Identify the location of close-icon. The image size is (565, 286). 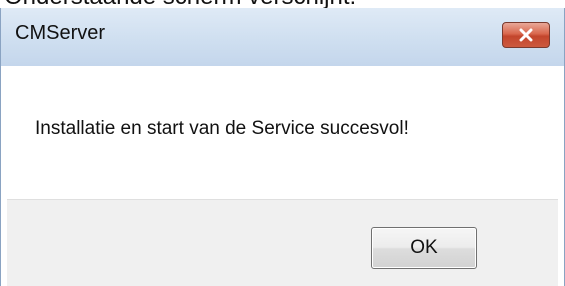
(526, 35).